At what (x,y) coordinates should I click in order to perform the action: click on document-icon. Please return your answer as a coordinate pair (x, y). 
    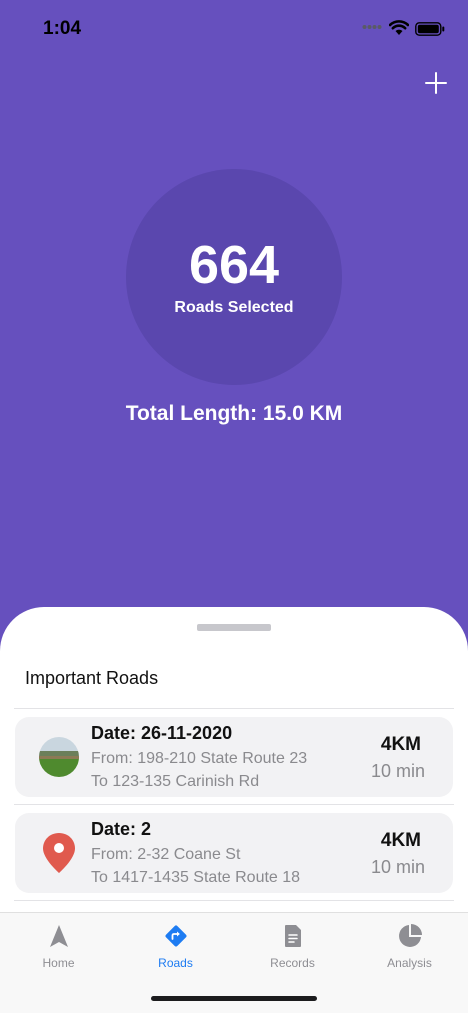
    Looking at the image, I should click on (293, 936).